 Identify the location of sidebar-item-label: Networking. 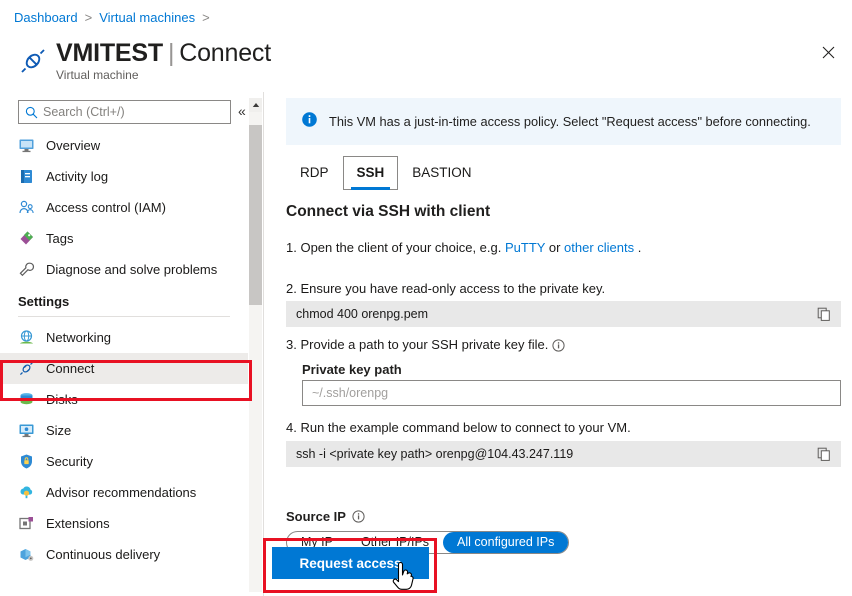
(79, 337).